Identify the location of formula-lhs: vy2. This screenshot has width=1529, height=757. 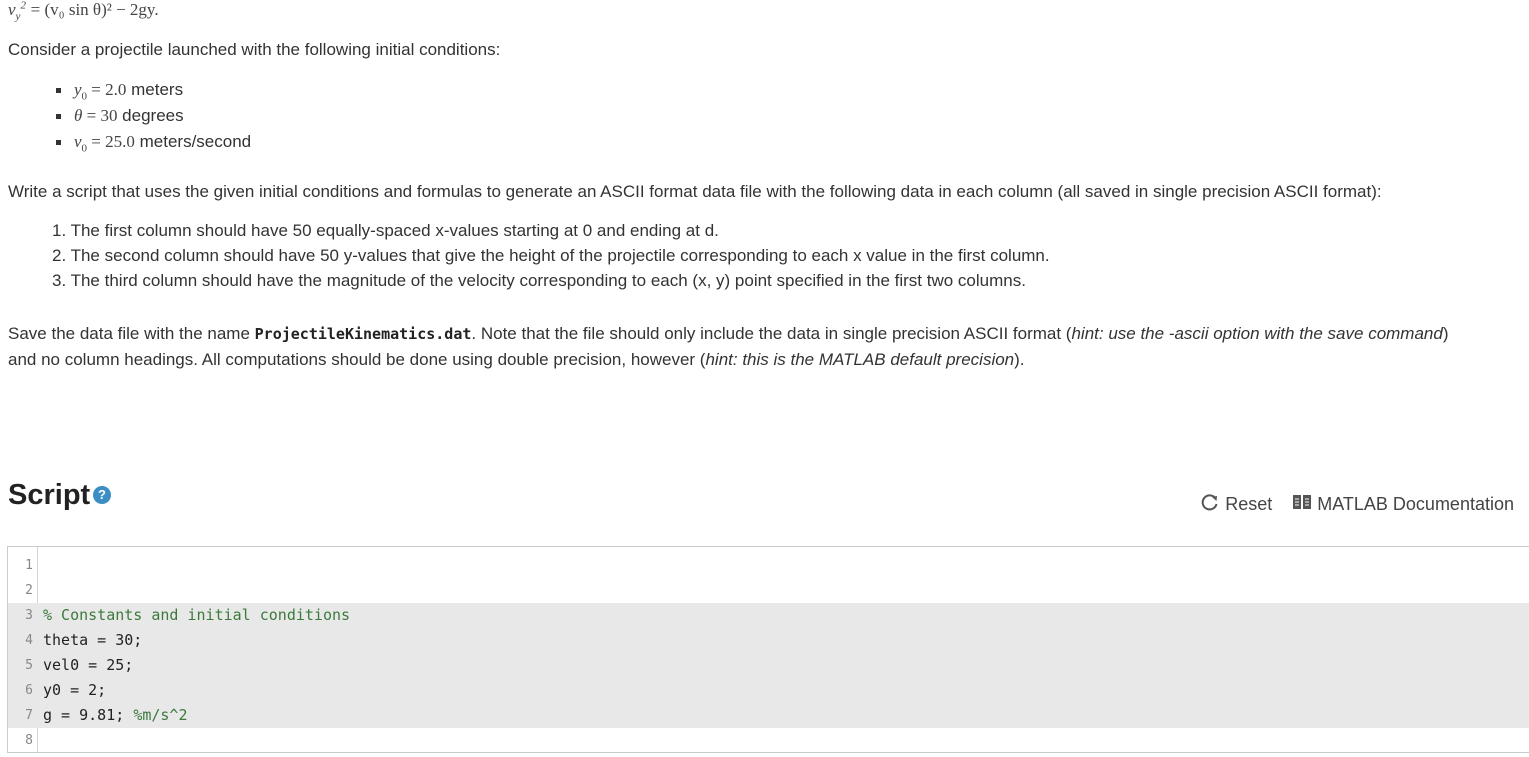
(17, 11).